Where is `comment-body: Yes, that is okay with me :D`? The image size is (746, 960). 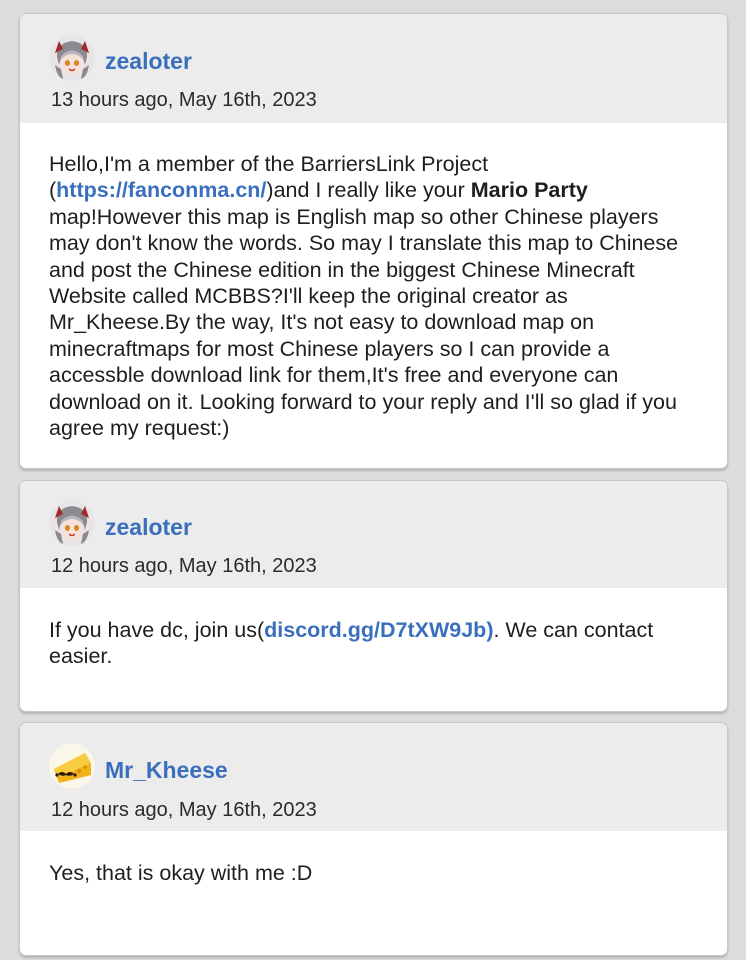
comment-body: Yes, that is okay with me :D is located at coordinates (373, 858).